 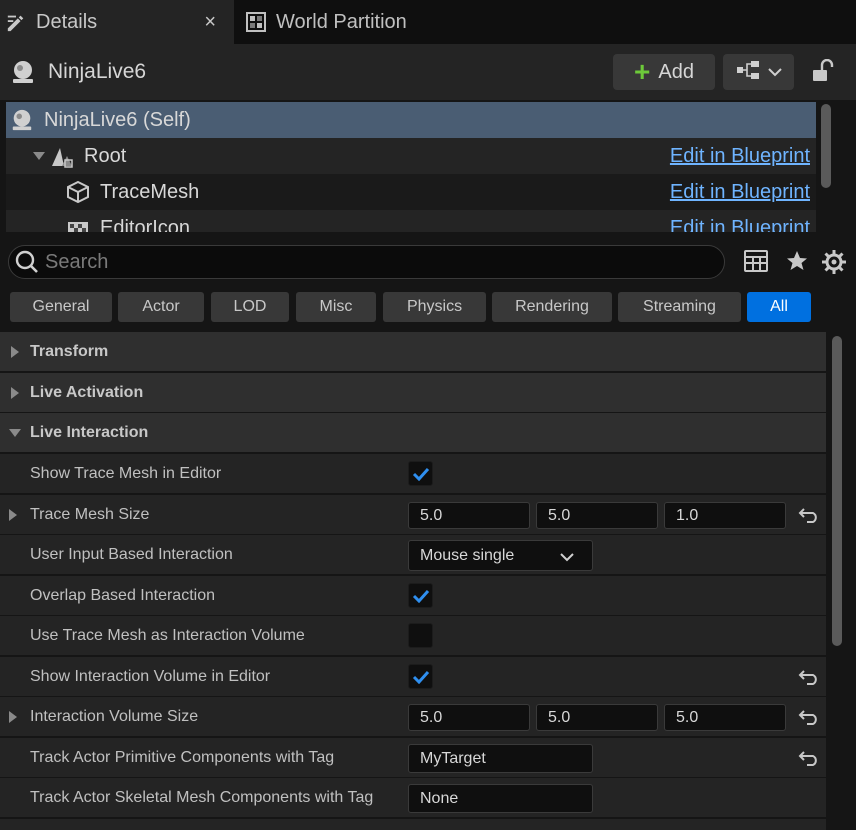 What do you see at coordinates (500, 758) in the screenshot?
I see `track-primitive-tag-field: MyTarget` at bounding box center [500, 758].